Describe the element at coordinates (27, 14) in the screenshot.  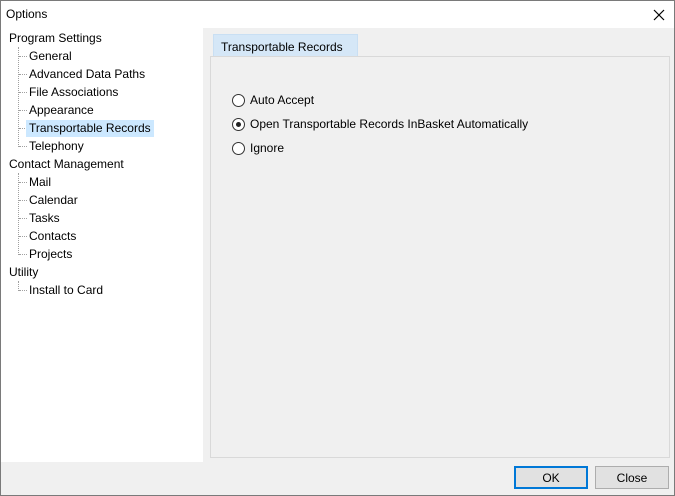
I see `window-title: Options` at that location.